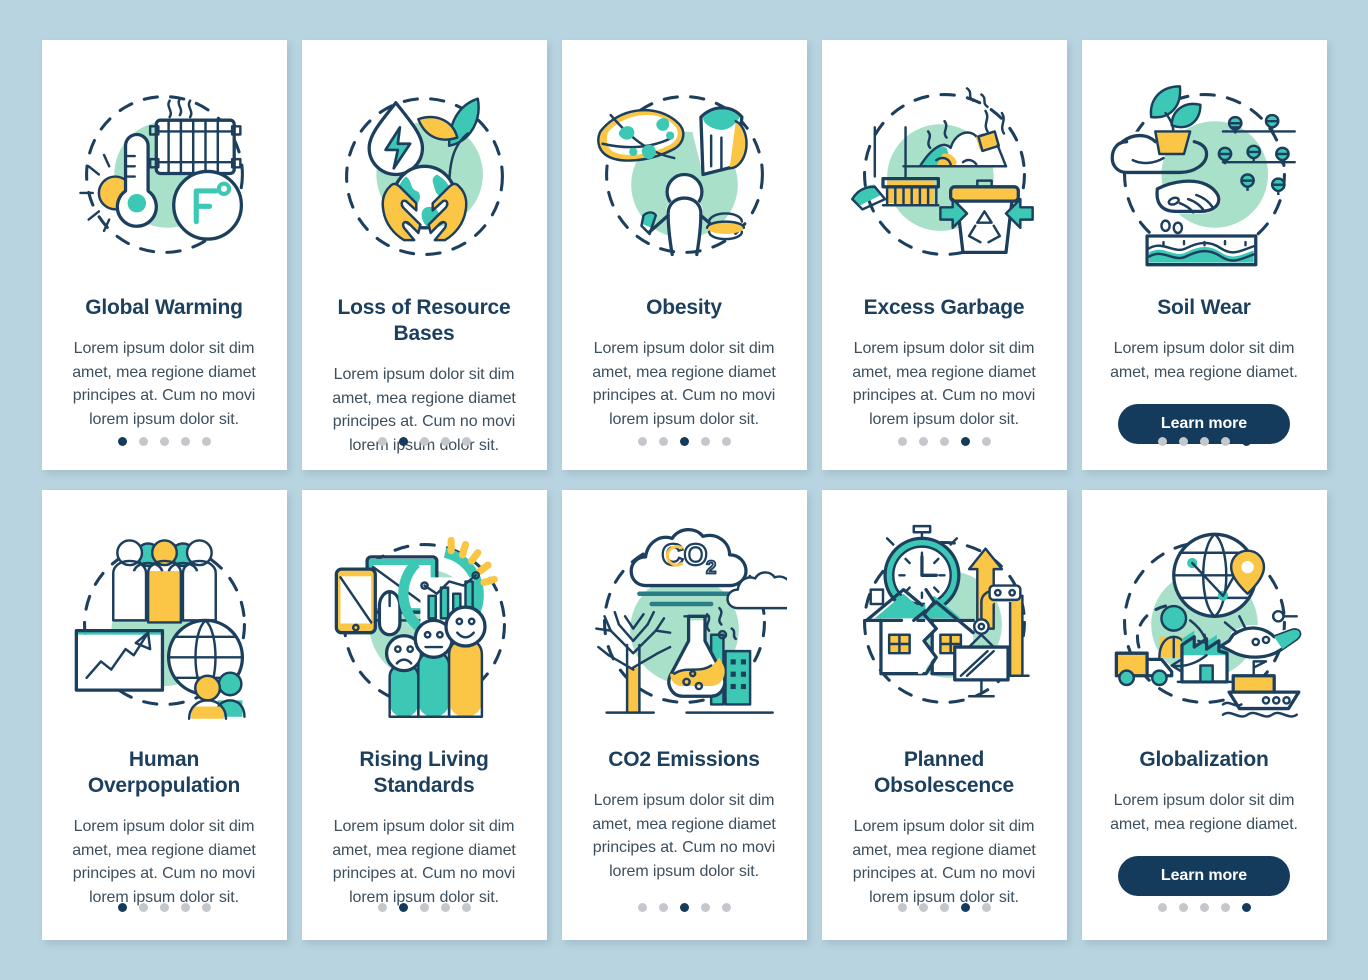 Image resolution: width=1368 pixels, height=980 pixels. What do you see at coordinates (684, 759) in the screenshot?
I see `card-title: CO2 Emissions` at bounding box center [684, 759].